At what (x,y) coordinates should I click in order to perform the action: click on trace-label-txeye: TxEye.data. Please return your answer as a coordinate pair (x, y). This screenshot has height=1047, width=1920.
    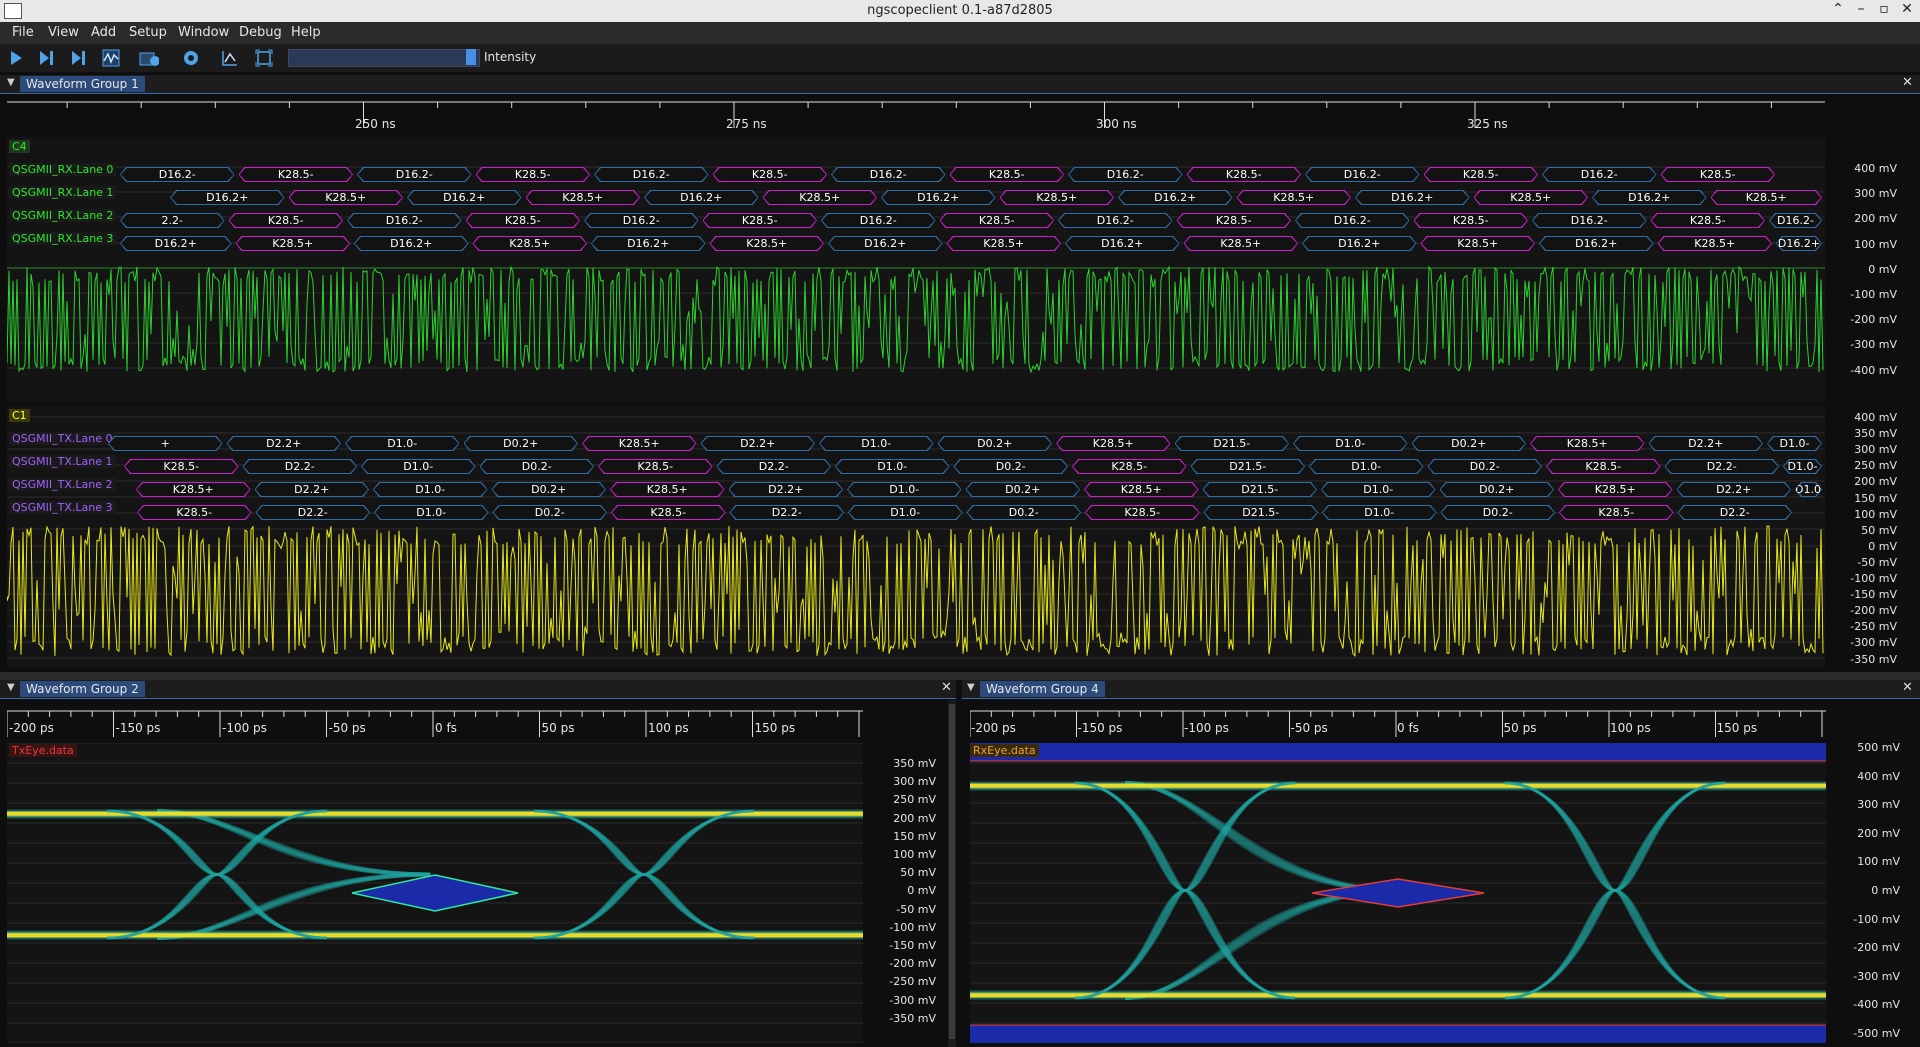
    Looking at the image, I should click on (43, 750).